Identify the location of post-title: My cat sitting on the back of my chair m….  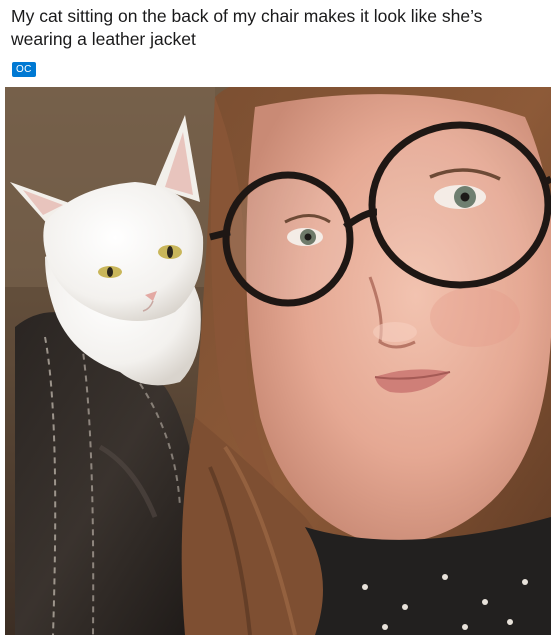
(279, 28).